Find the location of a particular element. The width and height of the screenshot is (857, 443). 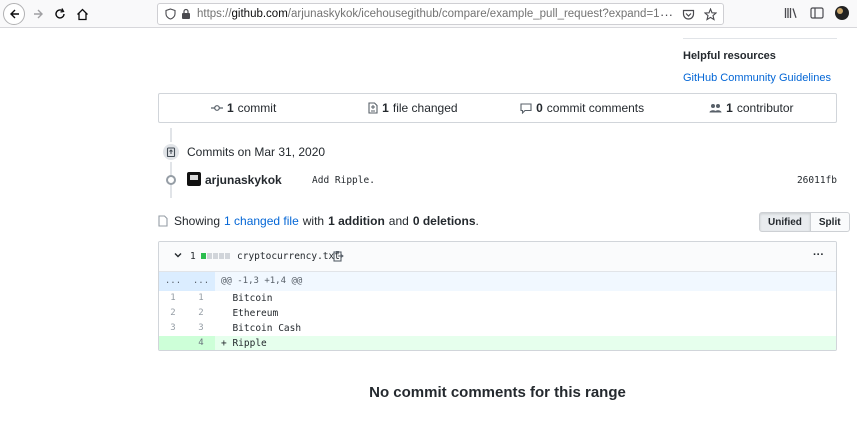

forward-button is located at coordinates (39, 14).